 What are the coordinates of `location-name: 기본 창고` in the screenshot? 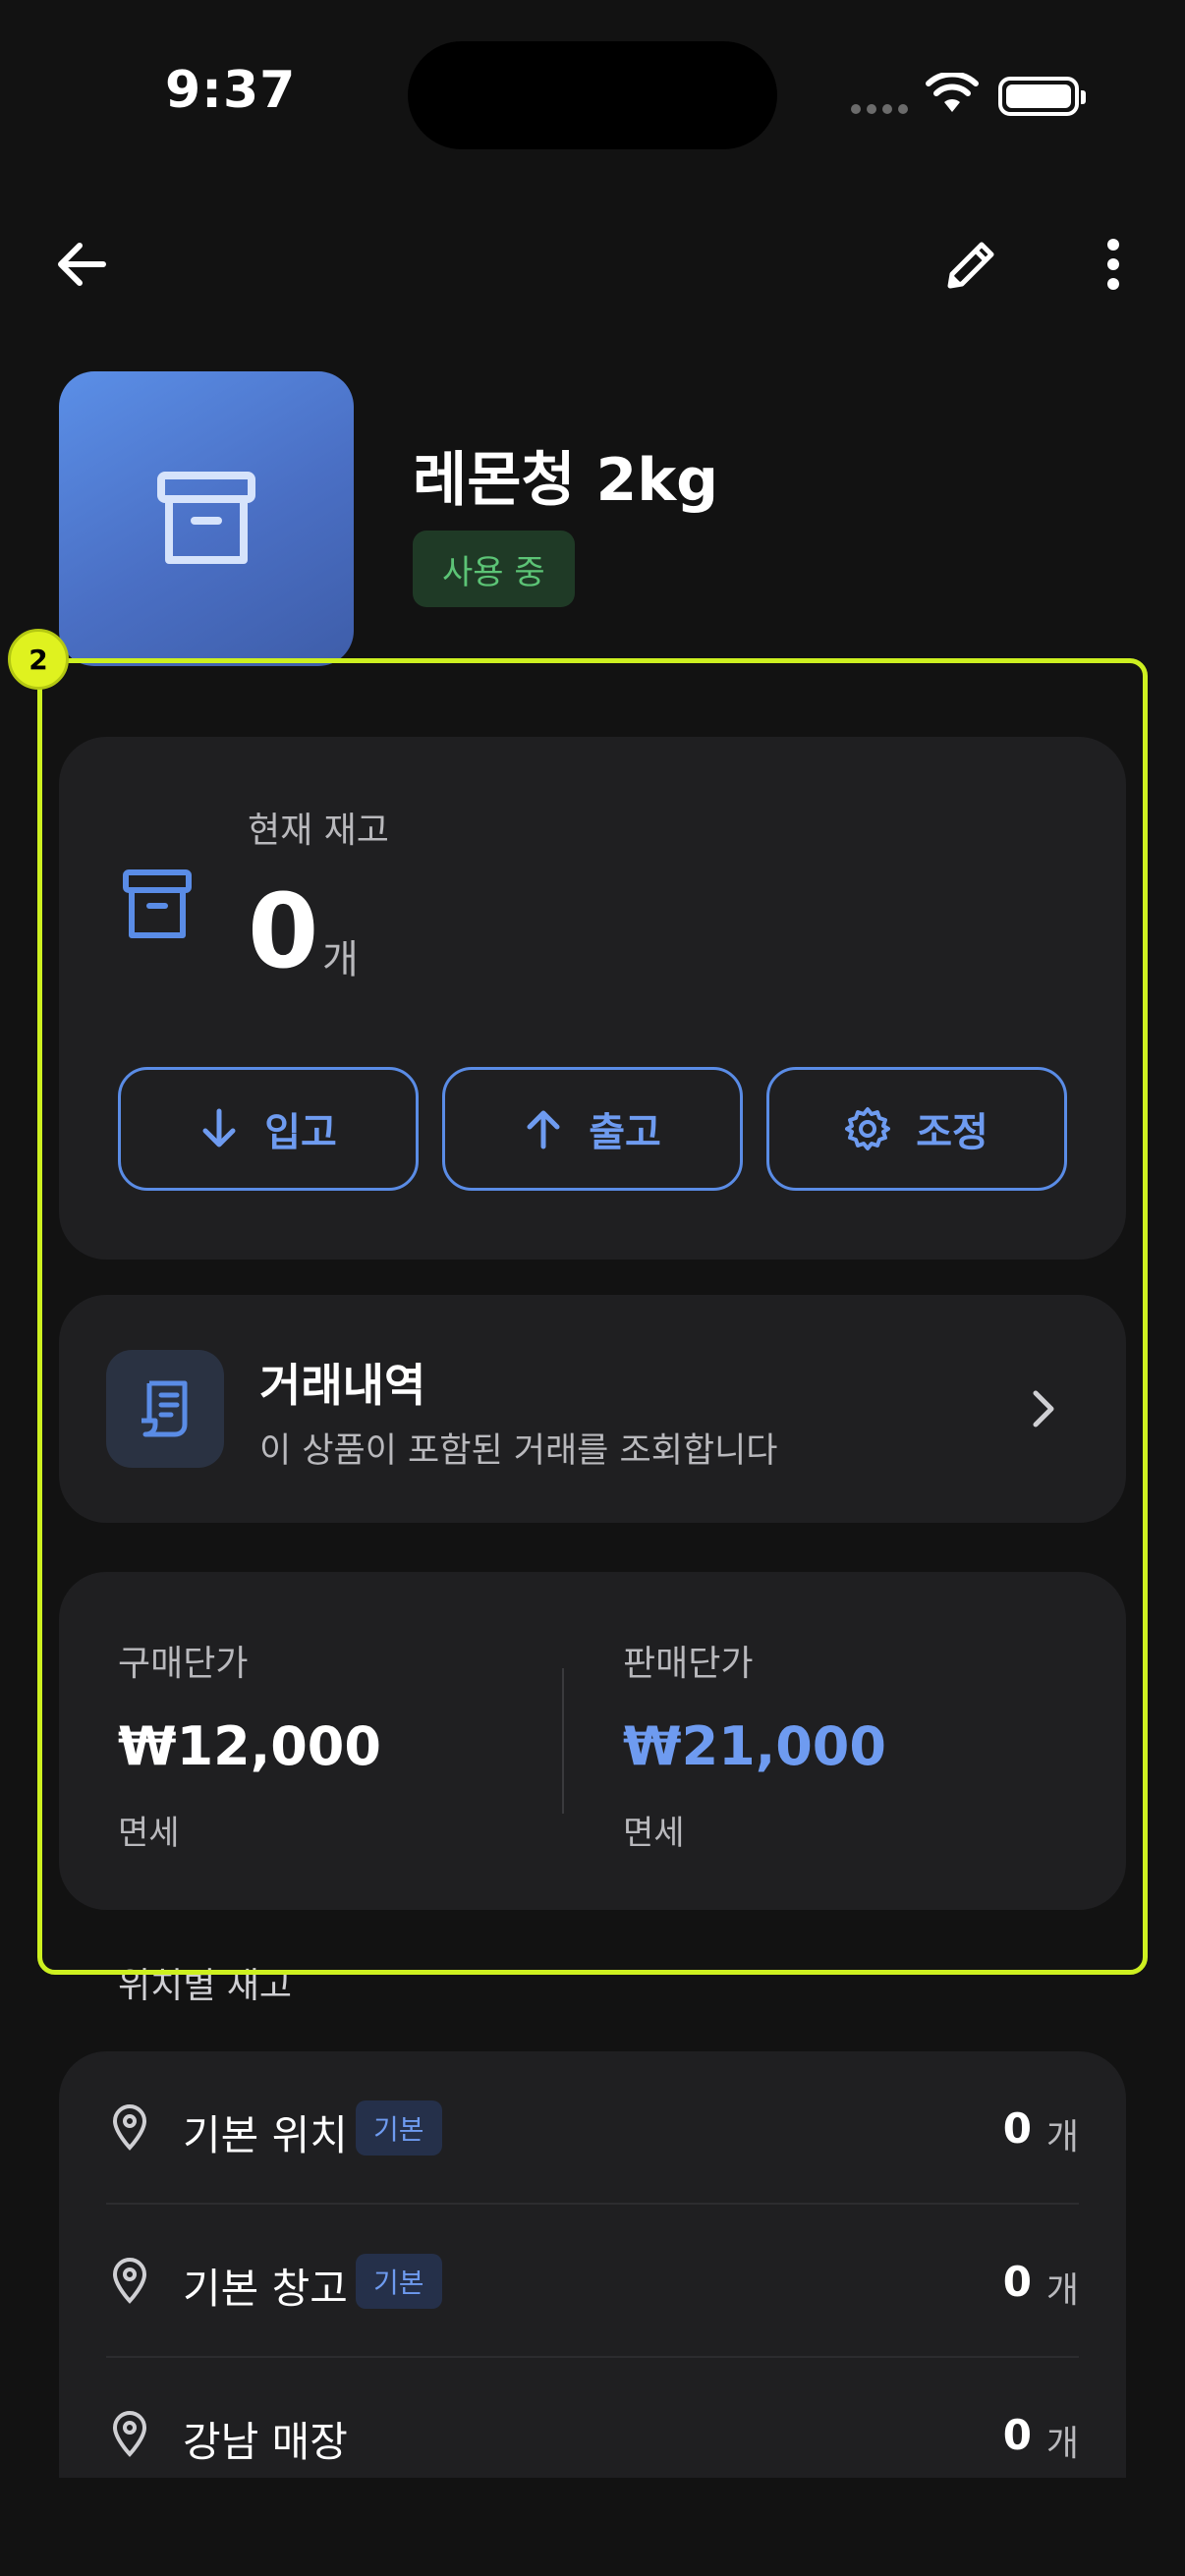 It's located at (265, 2289).